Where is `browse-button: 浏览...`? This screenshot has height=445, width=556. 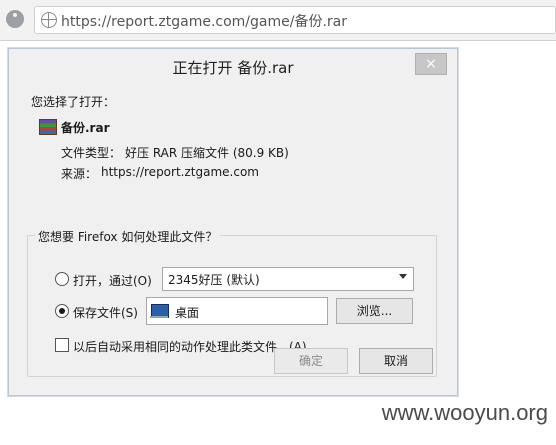 browse-button: 浏览... is located at coordinates (374, 311).